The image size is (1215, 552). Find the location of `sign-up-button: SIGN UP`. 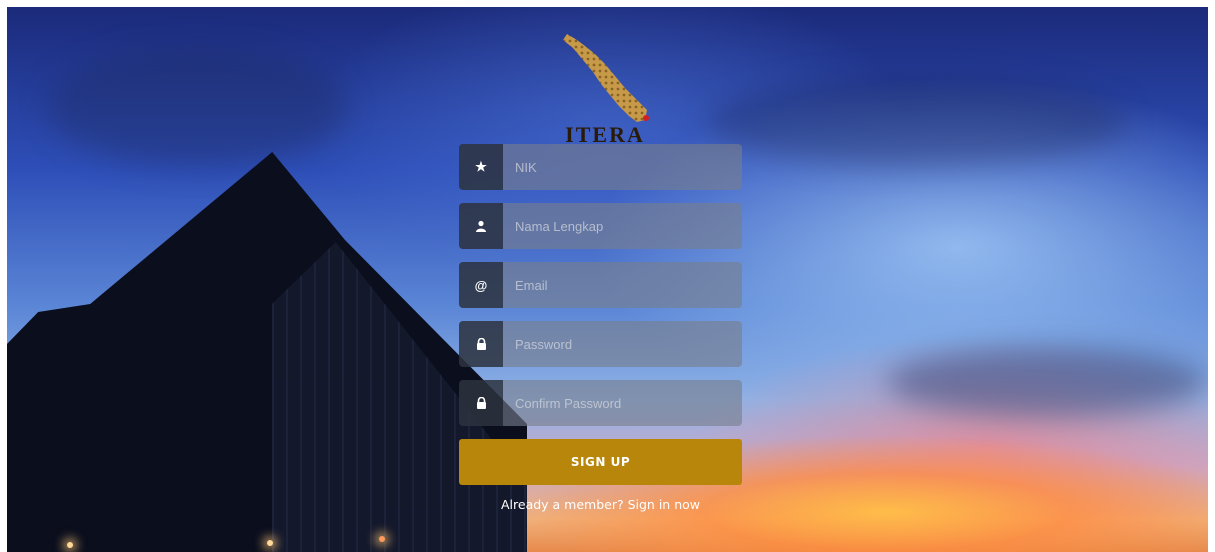

sign-up-button: SIGN UP is located at coordinates (600, 462).